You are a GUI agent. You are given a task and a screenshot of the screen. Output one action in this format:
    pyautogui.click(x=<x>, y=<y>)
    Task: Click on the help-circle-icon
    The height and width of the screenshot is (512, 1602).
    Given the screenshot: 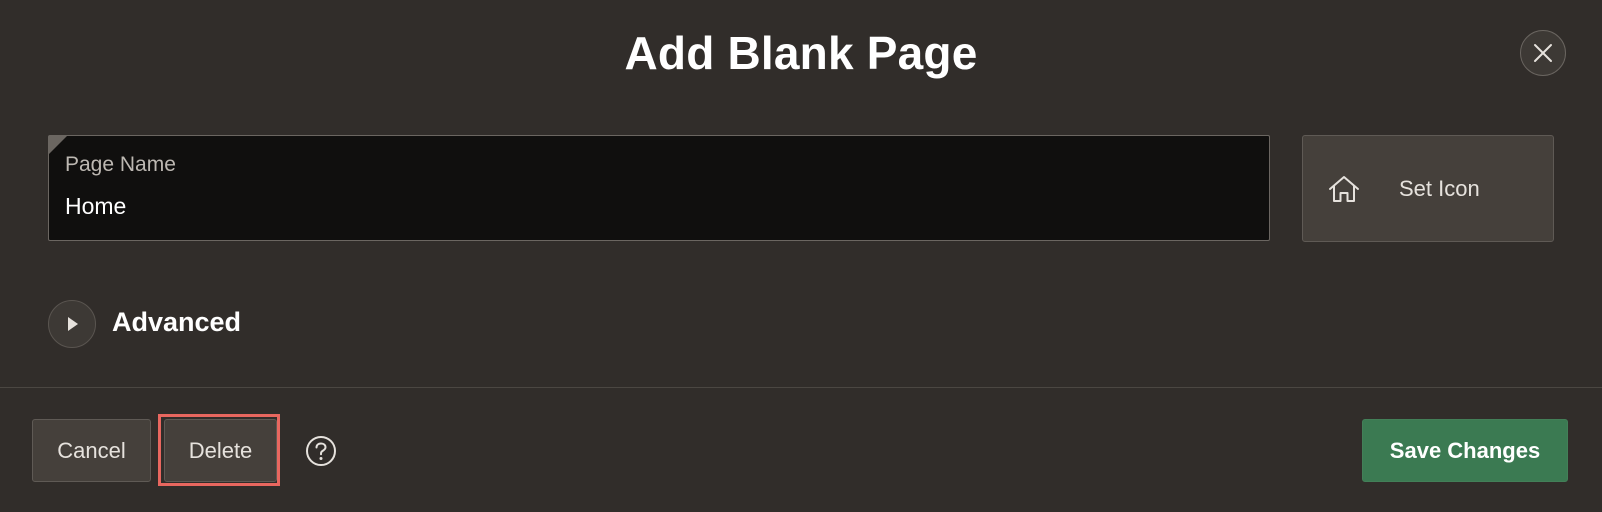 What is the action you would take?
    pyautogui.click(x=321, y=451)
    